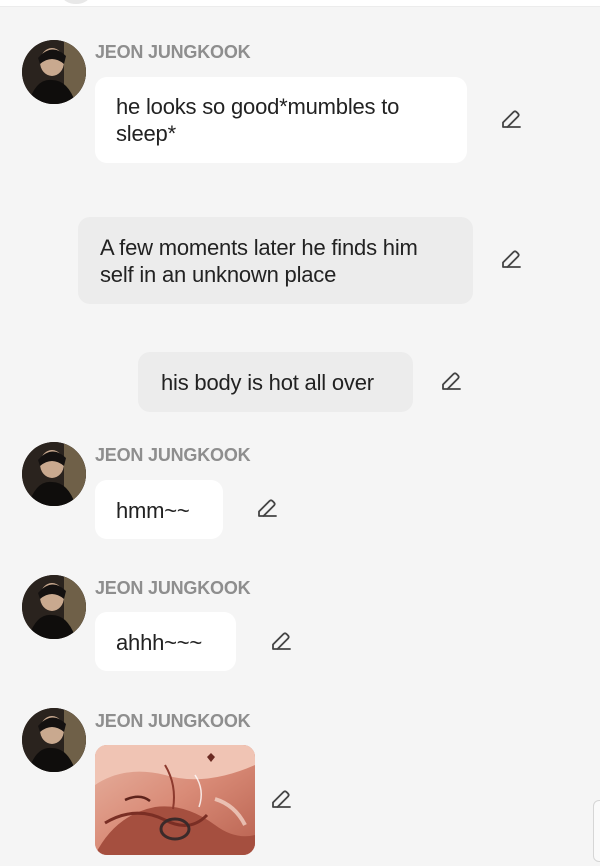 The width and height of the screenshot is (600, 866). Describe the element at coordinates (218, 274) in the screenshot. I see `narration-text-line: self in an unknown place` at that location.